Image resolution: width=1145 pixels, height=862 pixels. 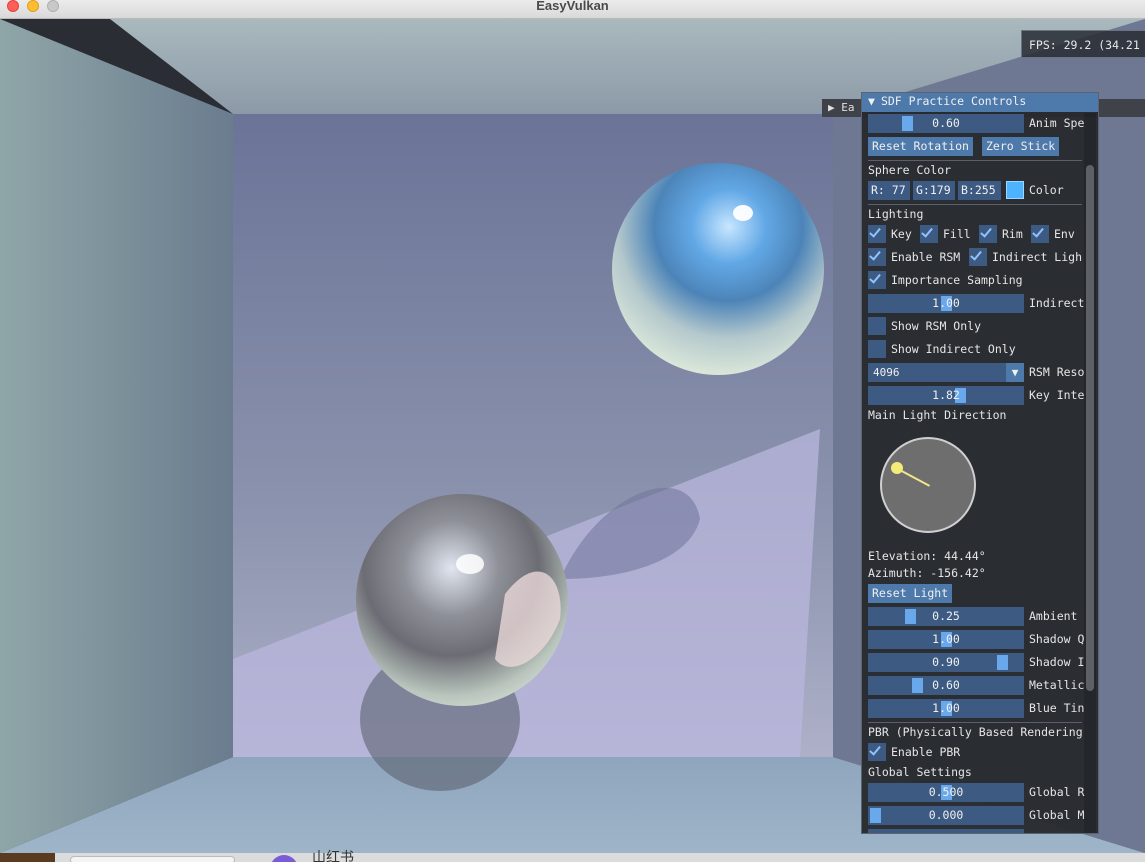 I want to click on color-label: Color, so click(x=1046, y=190).